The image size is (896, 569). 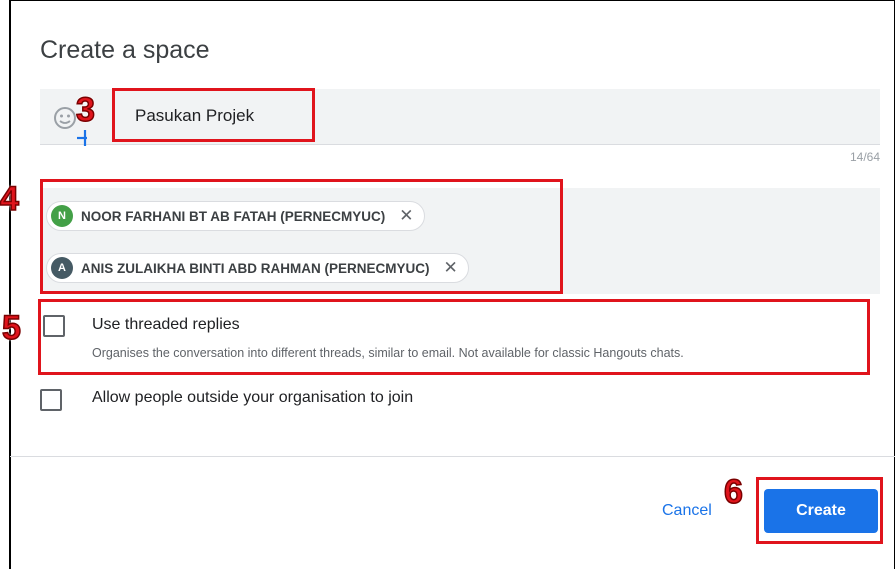 I want to click on footer-divider, so click(x=452, y=456).